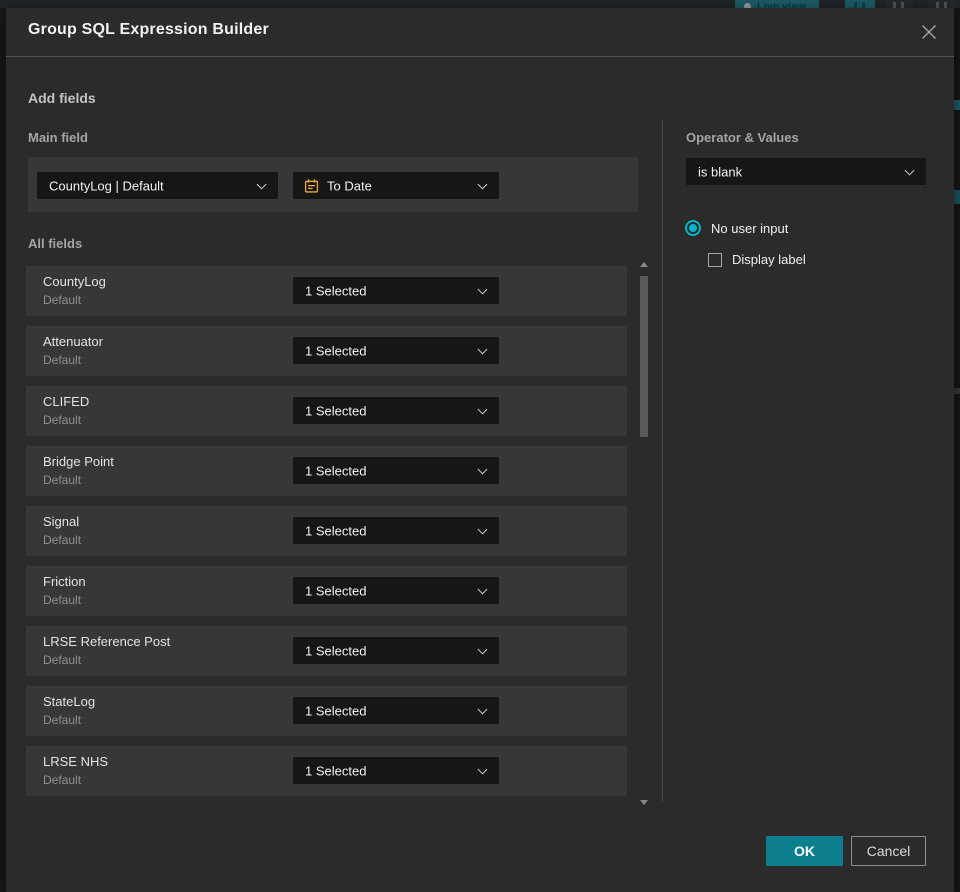 The height and width of the screenshot is (892, 960). What do you see at coordinates (888, 851) in the screenshot?
I see `cancel-button: Cancel` at bounding box center [888, 851].